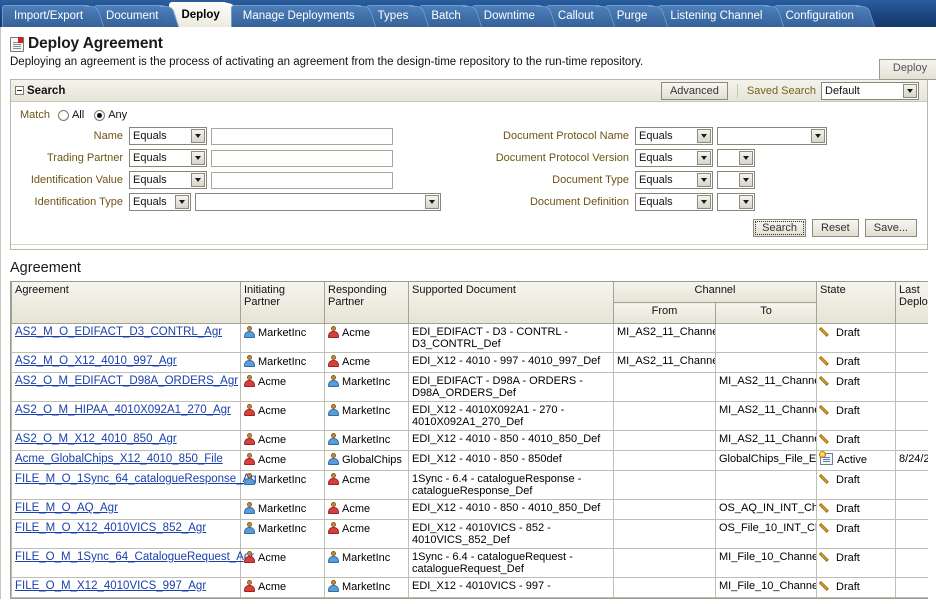  What do you see at coordinates (372, 460) in the screenshot?
I see `responding-partner-name: GlobalChips` at bounding box center [372, 460].